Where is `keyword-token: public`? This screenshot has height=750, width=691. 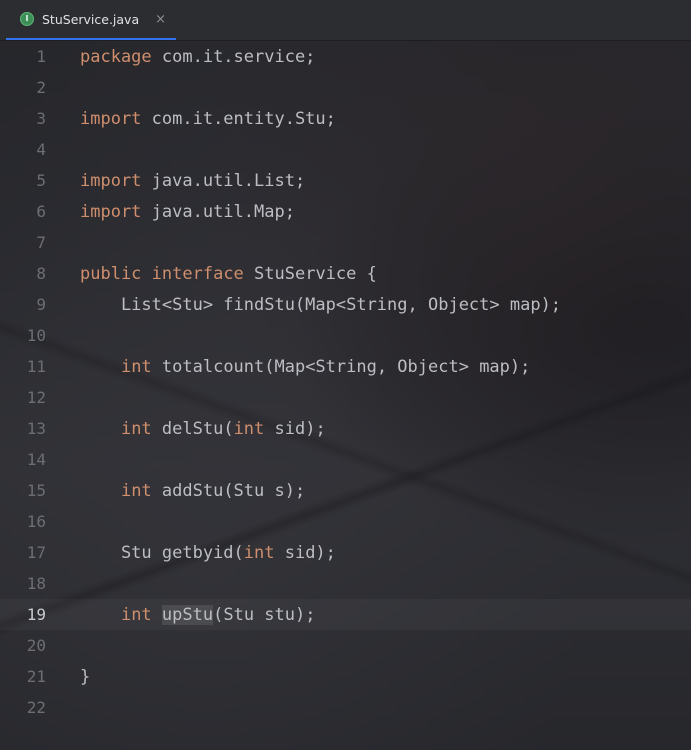 keyword-token: public is located at coordinates (111, 273).